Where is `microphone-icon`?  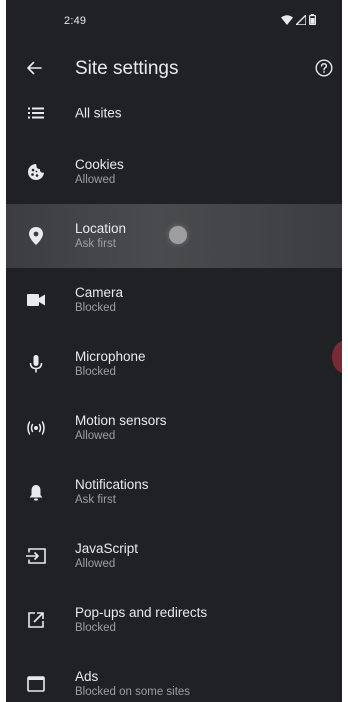
microphone-icon is located at coordinates (36, 364).